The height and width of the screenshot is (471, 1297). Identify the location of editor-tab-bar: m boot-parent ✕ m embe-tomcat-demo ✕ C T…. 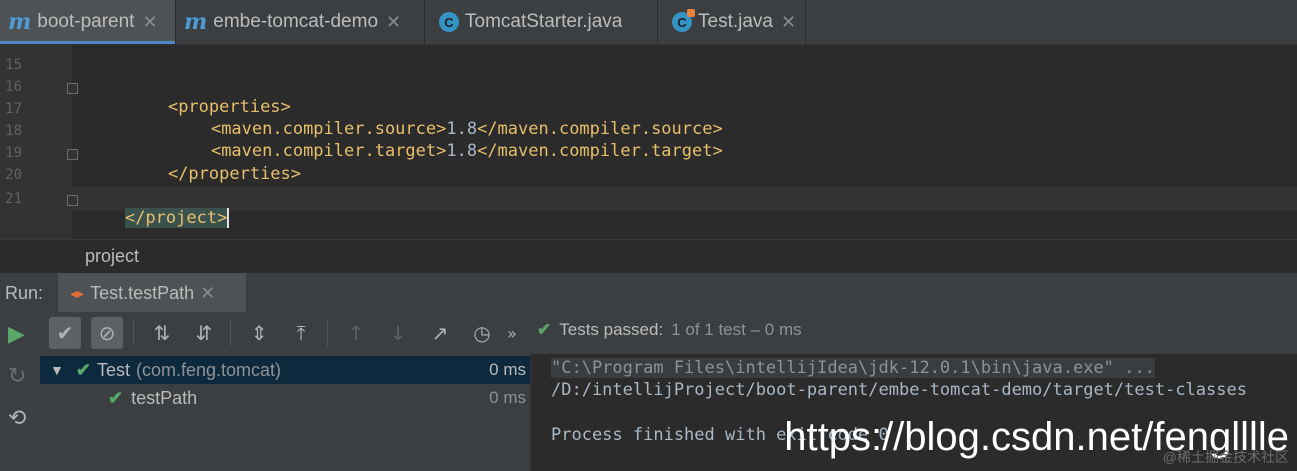
(648, 22).